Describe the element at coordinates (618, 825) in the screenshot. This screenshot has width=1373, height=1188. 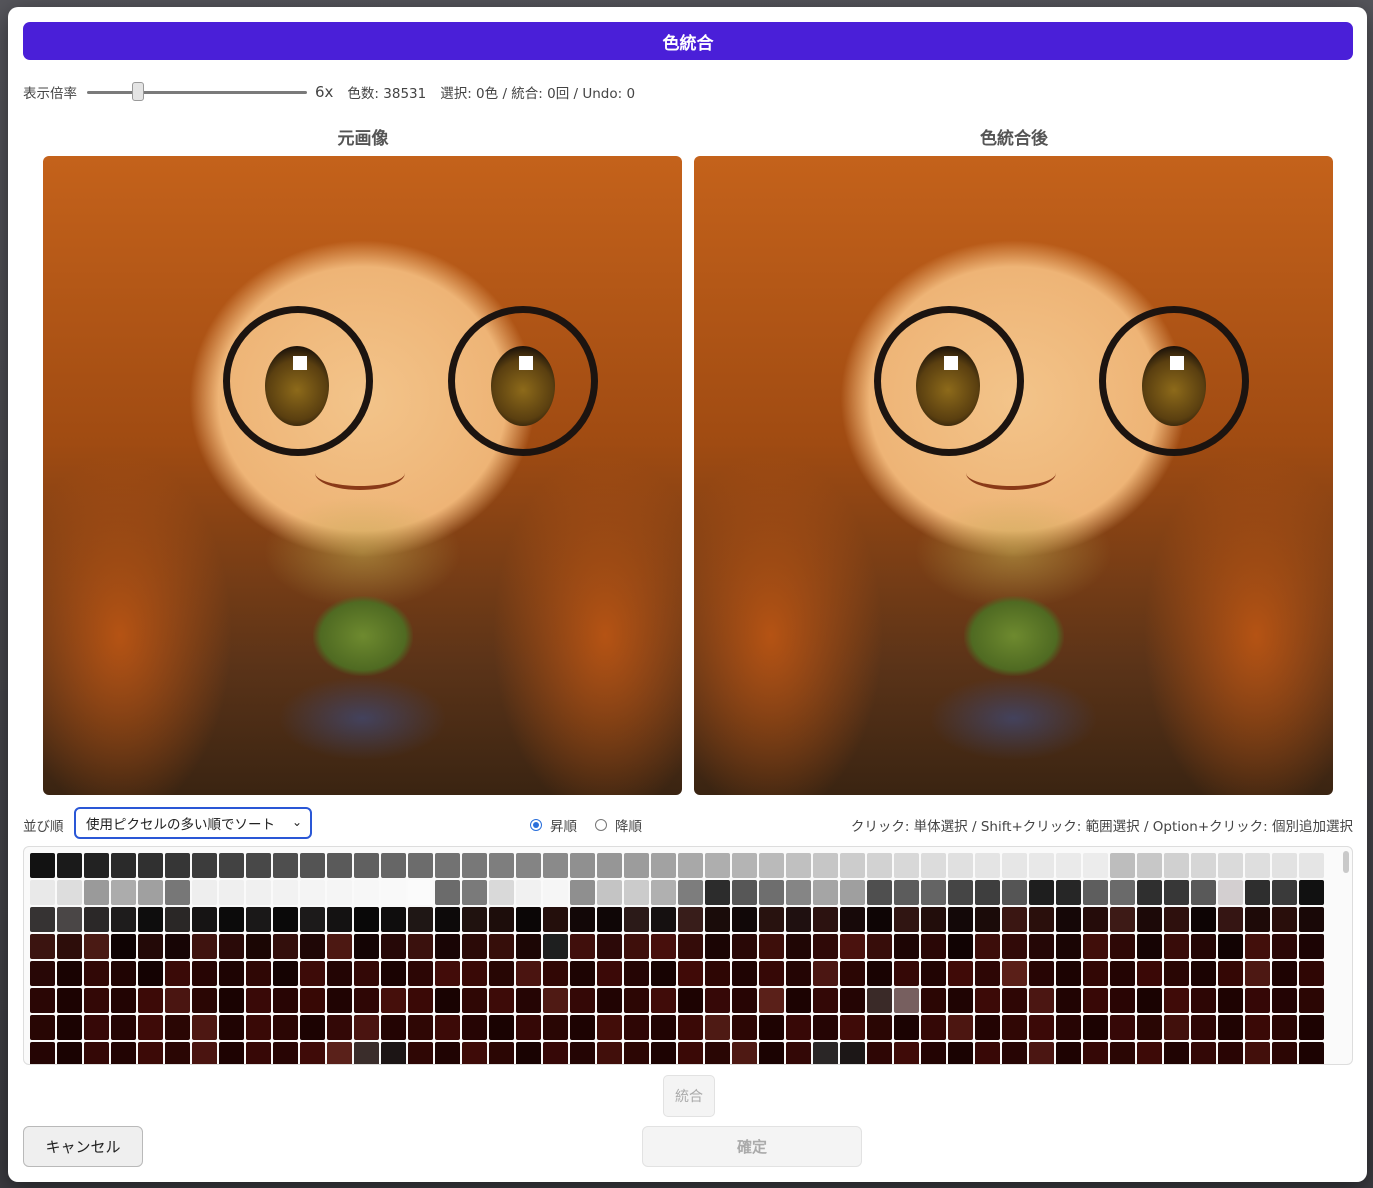
I see `sort-descending-option: 降順` at that location.